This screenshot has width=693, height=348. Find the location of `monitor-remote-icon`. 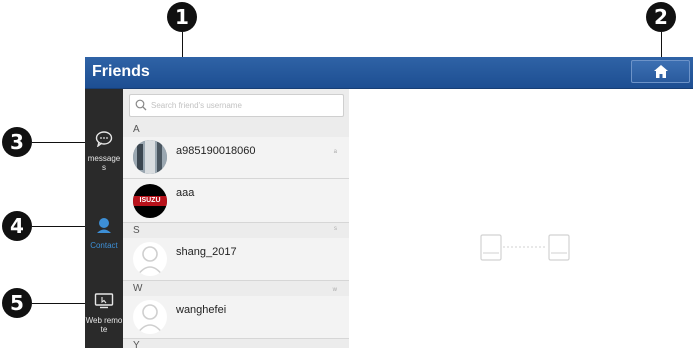

monitor-remote-icon is located at coordinates (104, 301).